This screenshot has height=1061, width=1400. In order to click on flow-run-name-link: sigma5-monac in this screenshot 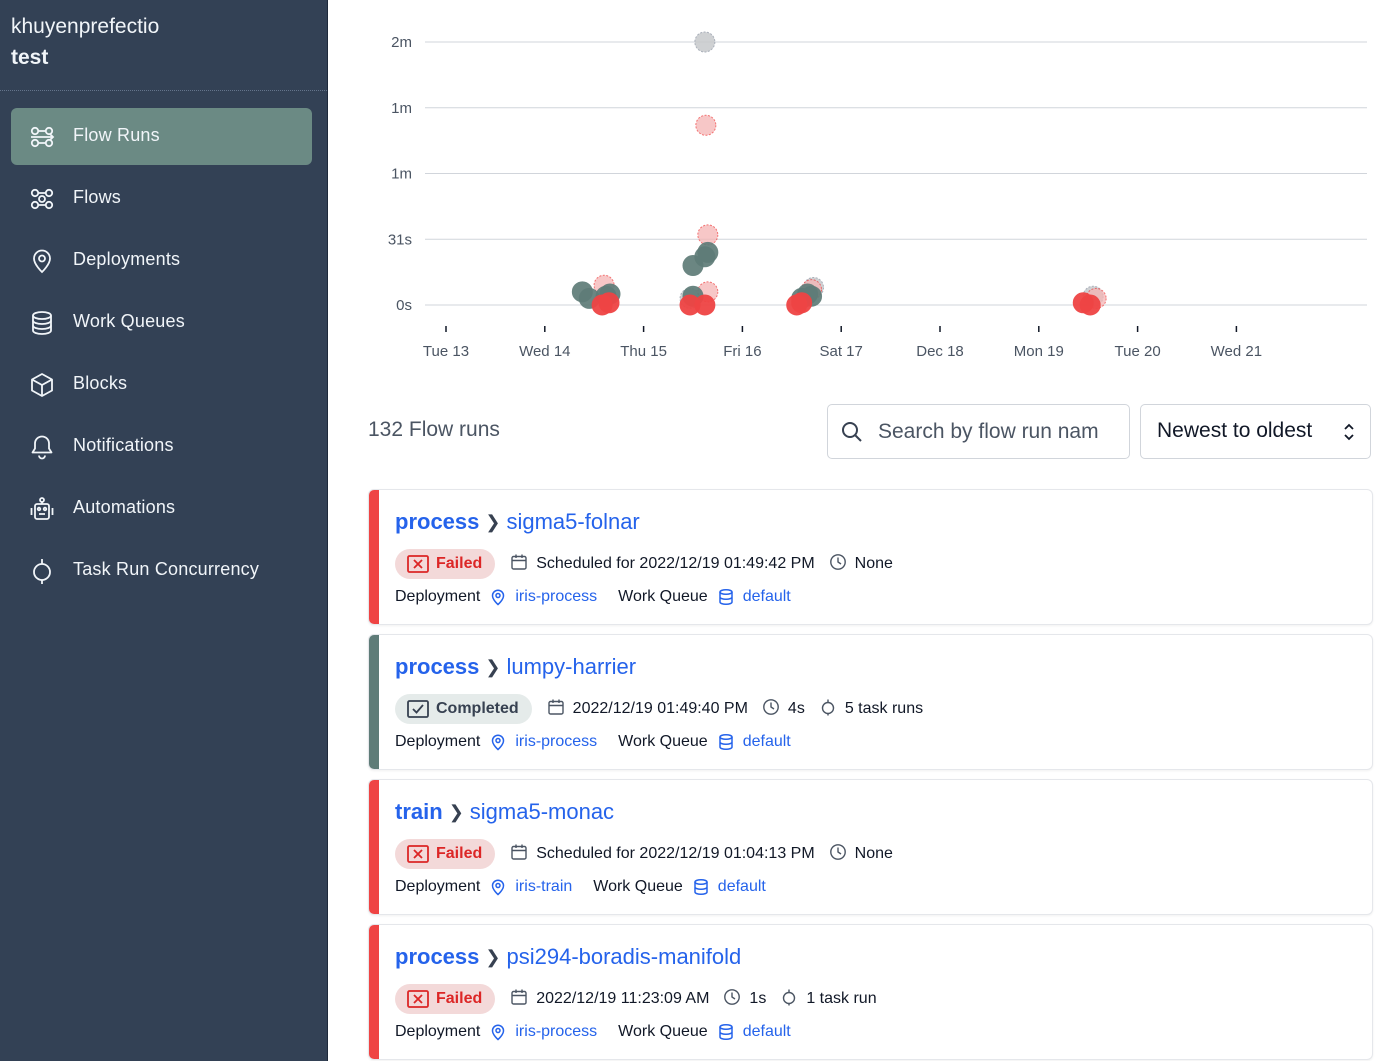, I will do `click(542, 811)`.